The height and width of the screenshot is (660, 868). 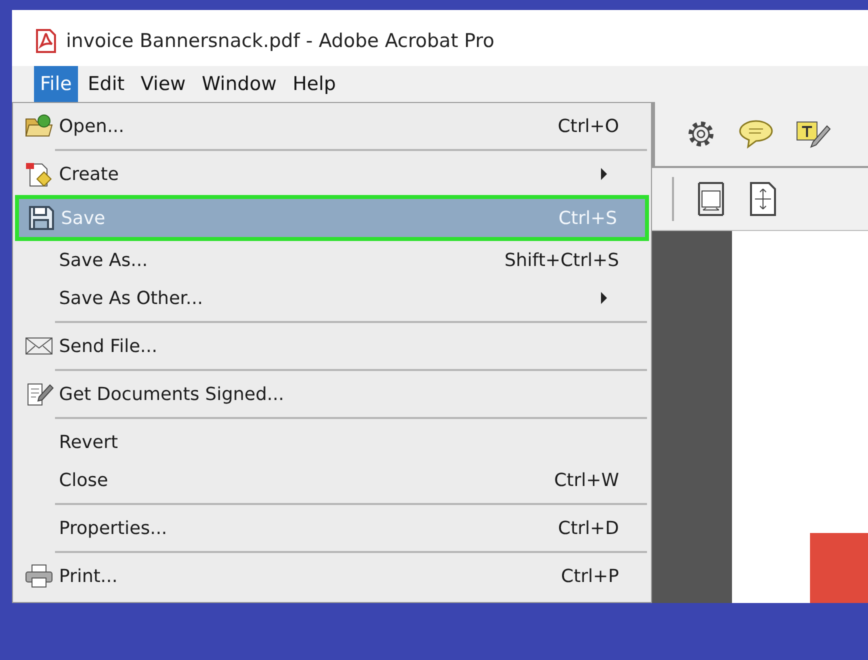 What do you see at coordinates (332, 260) in the screenshot?
I see `menu-item: Save As... Shift+Ctrl+S` at bounding box center [332, 260].